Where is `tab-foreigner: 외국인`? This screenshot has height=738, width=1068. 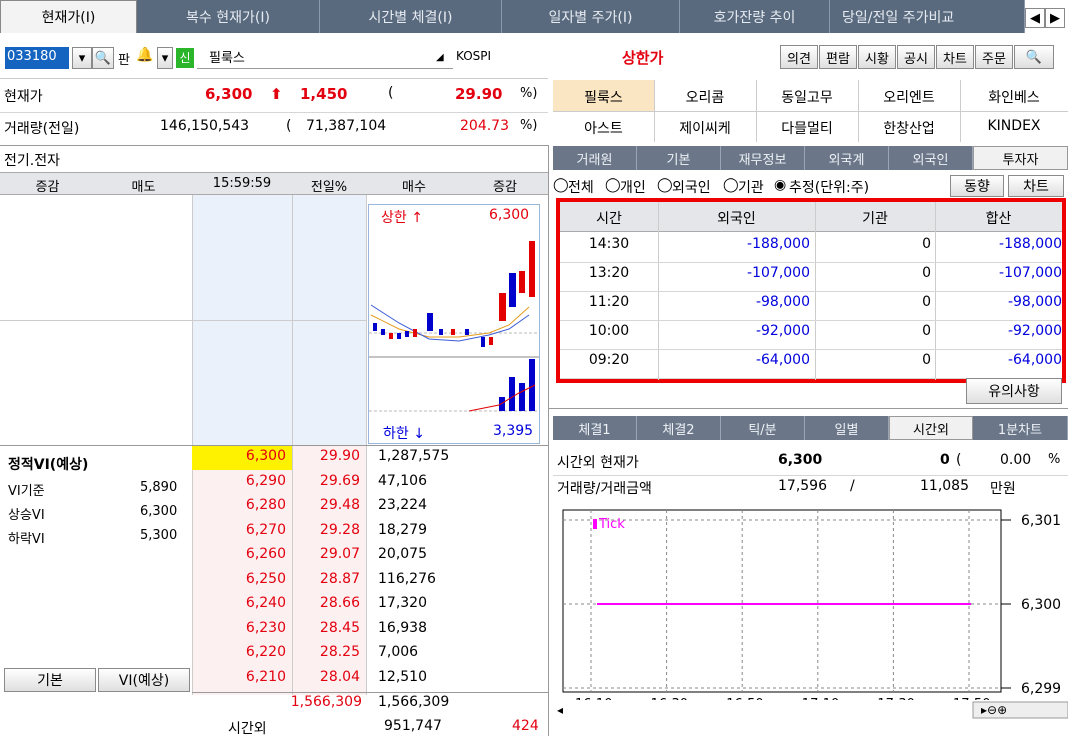
tab-foreigner: 외국인 is located at coordinates (931, 158).